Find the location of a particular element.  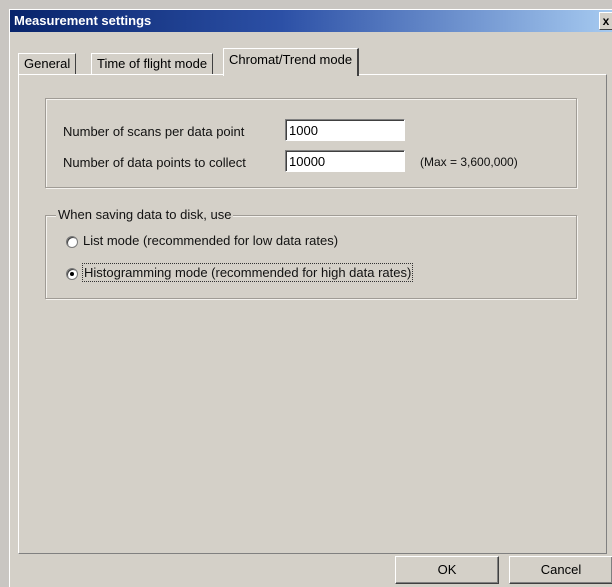

histogramming-mode-radio is located at coordinates (72, 274).